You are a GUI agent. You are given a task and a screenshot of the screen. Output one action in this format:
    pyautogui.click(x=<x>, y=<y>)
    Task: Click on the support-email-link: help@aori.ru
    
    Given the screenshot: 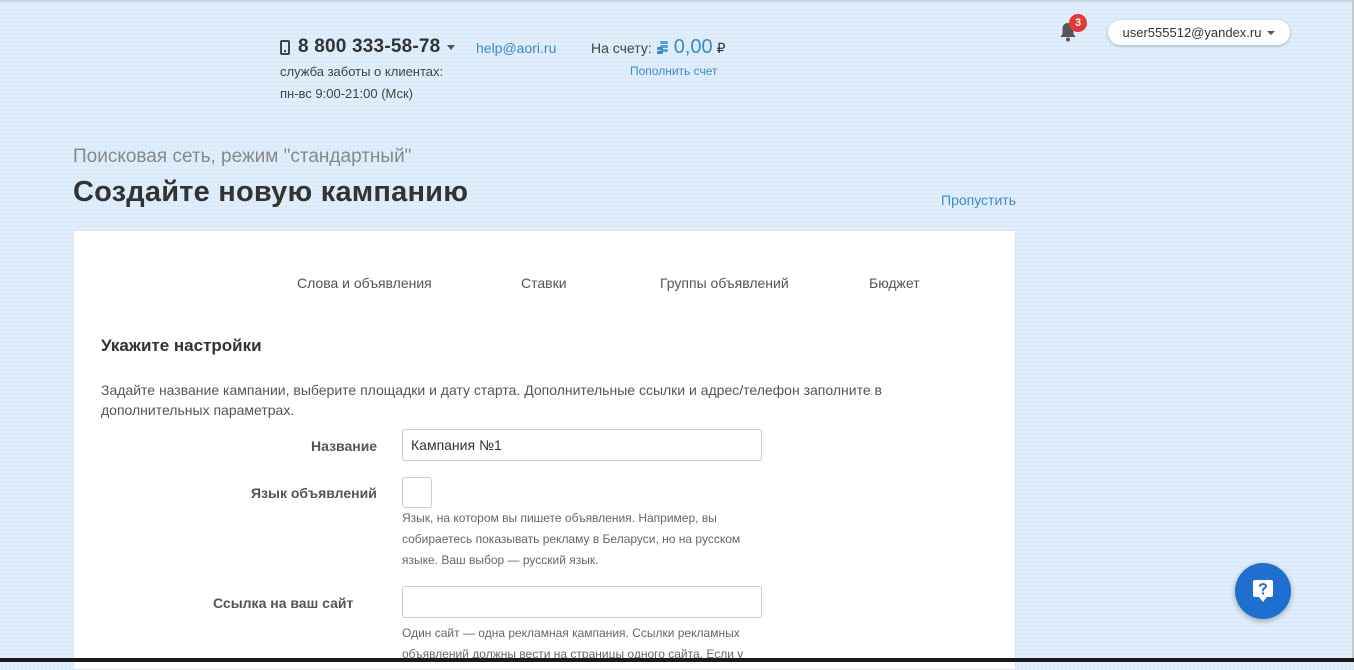 What is the action you would take?
    pyautogui.click(x=516, y=48)
    